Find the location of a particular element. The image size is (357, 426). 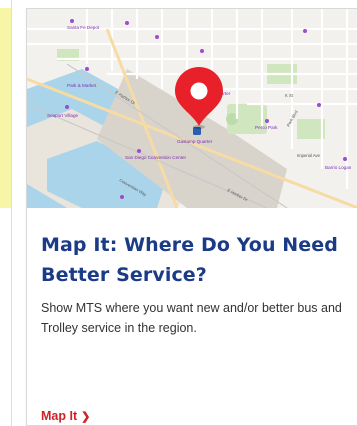

map-it-link: Map It ❯ is located at coordinates (65, 416).